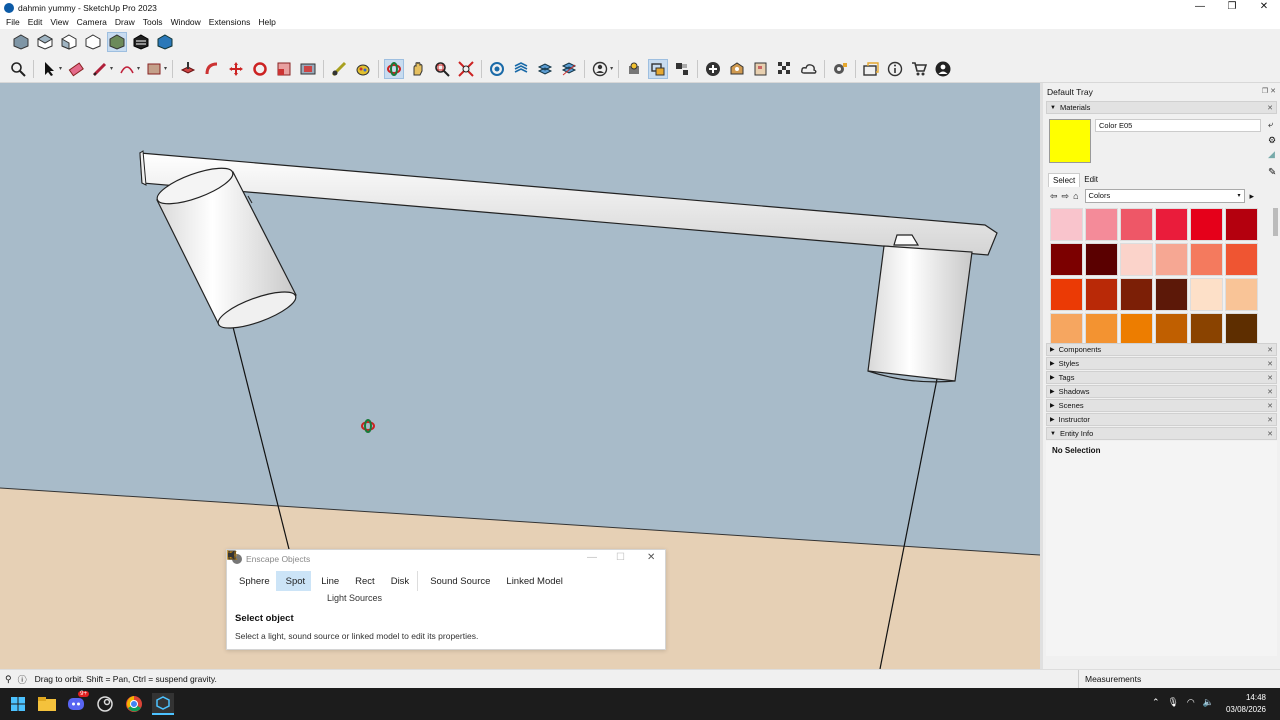 The width and height of the screenshot is (1280, 720). I want to click on cart-icon, so click(919, 69).